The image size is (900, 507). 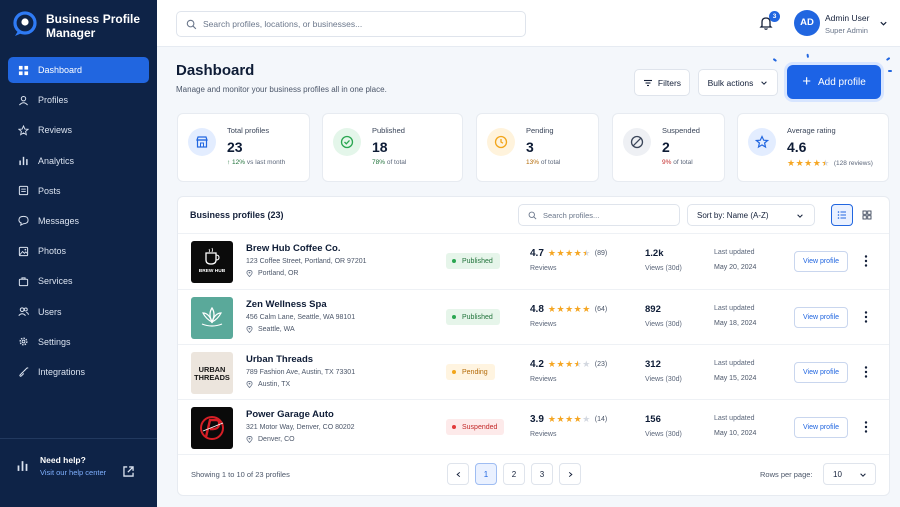 I want to click on stat-sub-text: vs last month, so click(x=266, y=162).